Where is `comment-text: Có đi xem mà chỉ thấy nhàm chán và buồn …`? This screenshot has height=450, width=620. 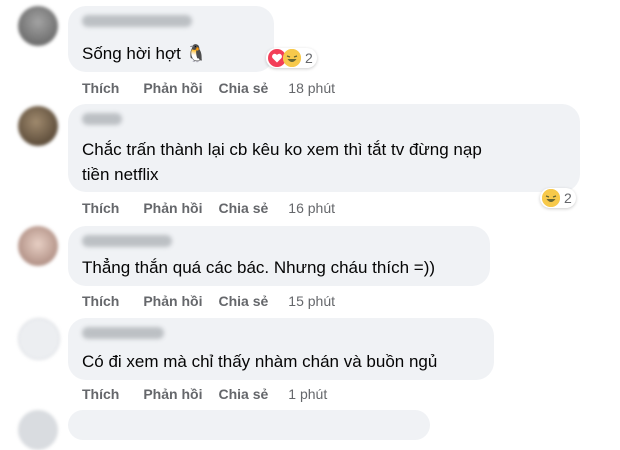
comment-text: Có đi xem mà chỉ thấy nhàm chán và buồn … is located at coordinates (260, 361).